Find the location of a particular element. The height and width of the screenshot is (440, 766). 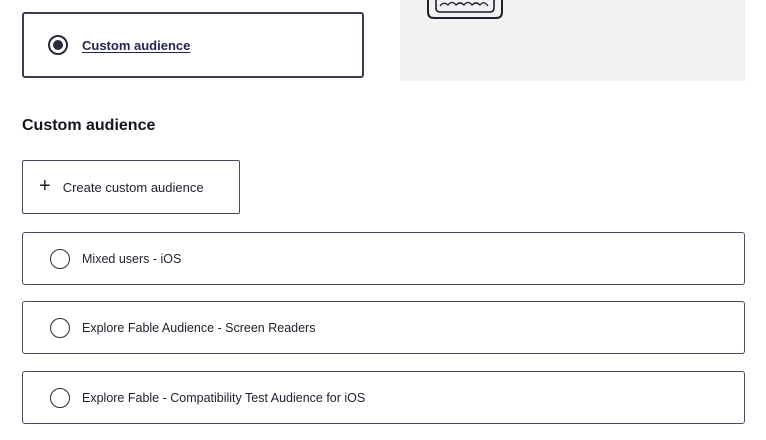

section-title: Custom audience is located at coordinates (89, 125).